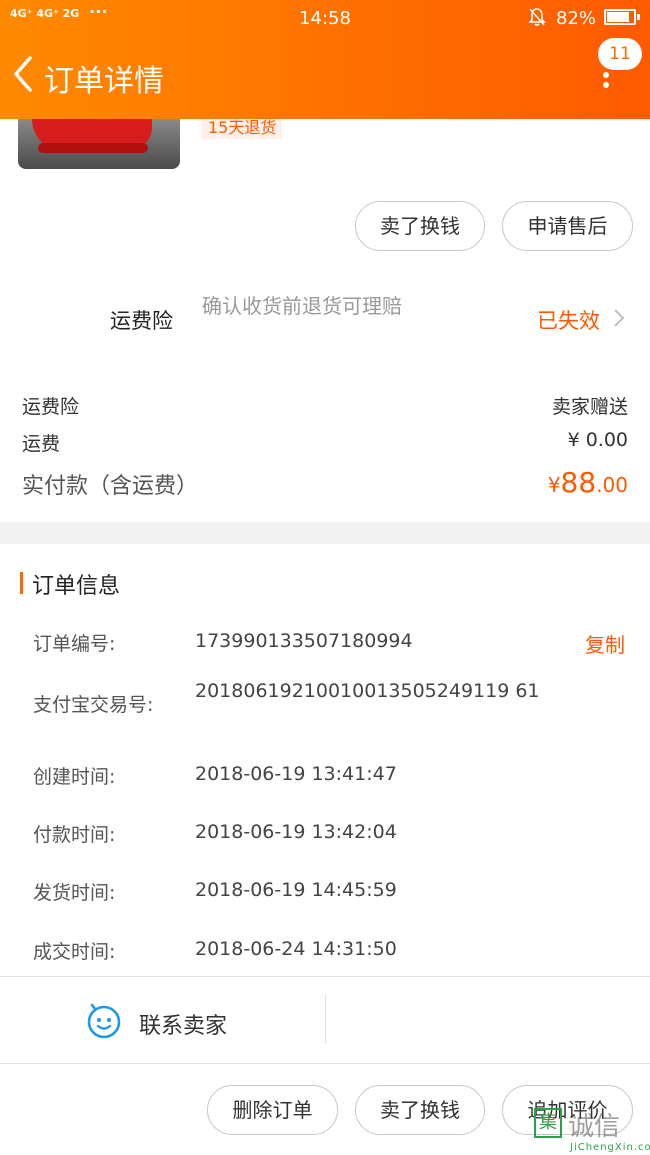  Describe the element at coordinates (367, 691) in the screenshot. I see `alipay-trade-value: 20180619210010013505249119 61` at that location.